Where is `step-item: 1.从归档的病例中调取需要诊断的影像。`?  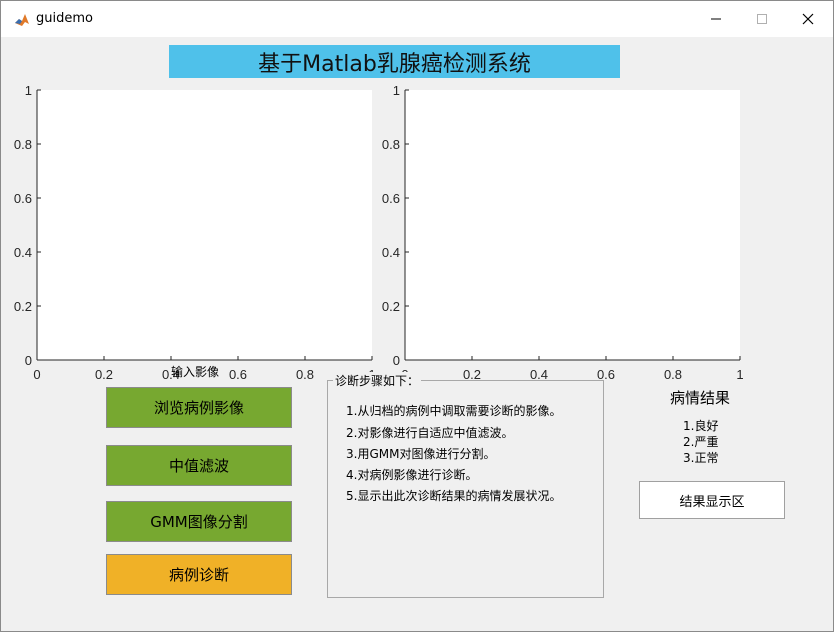 step-item: 1.从归档的病例中调取需要诊断的影像。 is located at coordinates (454, 411).